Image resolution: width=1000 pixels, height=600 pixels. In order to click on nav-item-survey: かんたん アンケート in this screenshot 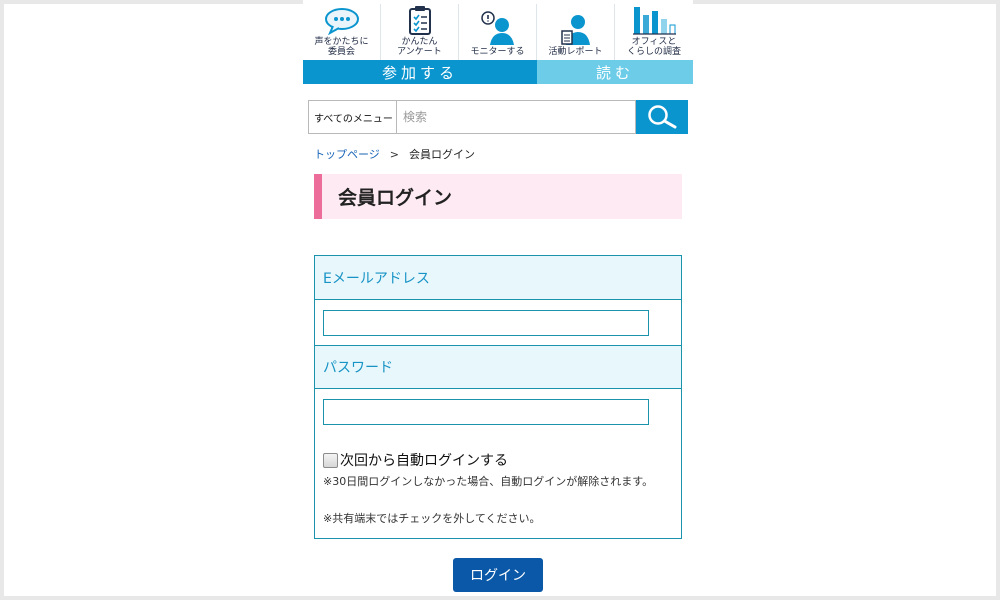, I will do `click(420, 32)`.